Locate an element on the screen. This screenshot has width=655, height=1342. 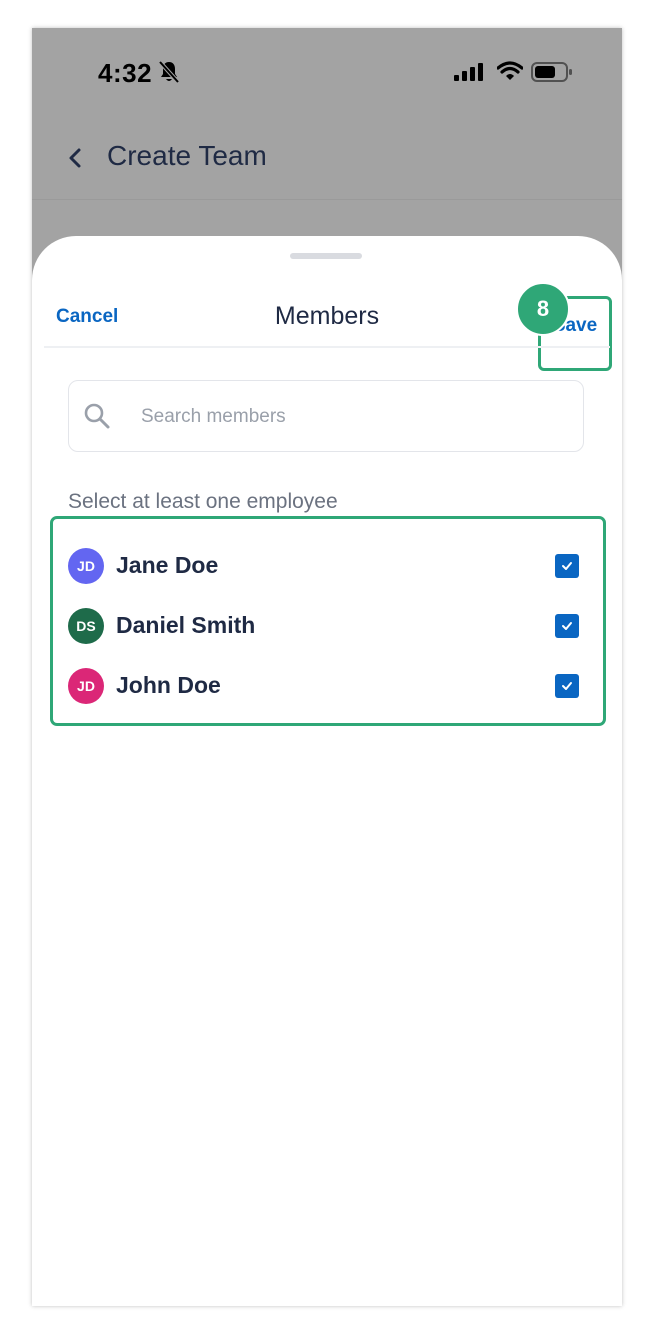
status-time: 4:32 is located at coordinates (125, 73).